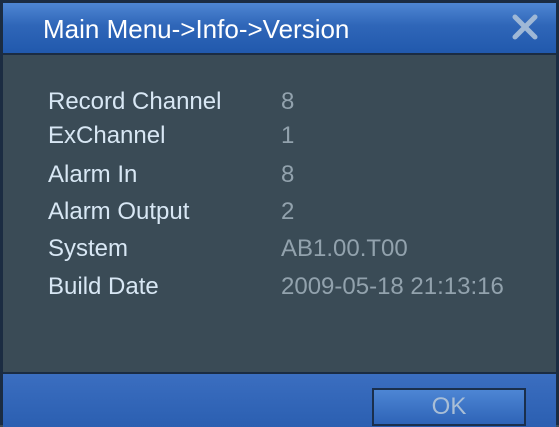 The width and height of the screenshot is (559, 427). What do you see at coordinates (107, 135) in the screenshot?
I see `info-label: ExChannel` at bounding box center [107, 135].